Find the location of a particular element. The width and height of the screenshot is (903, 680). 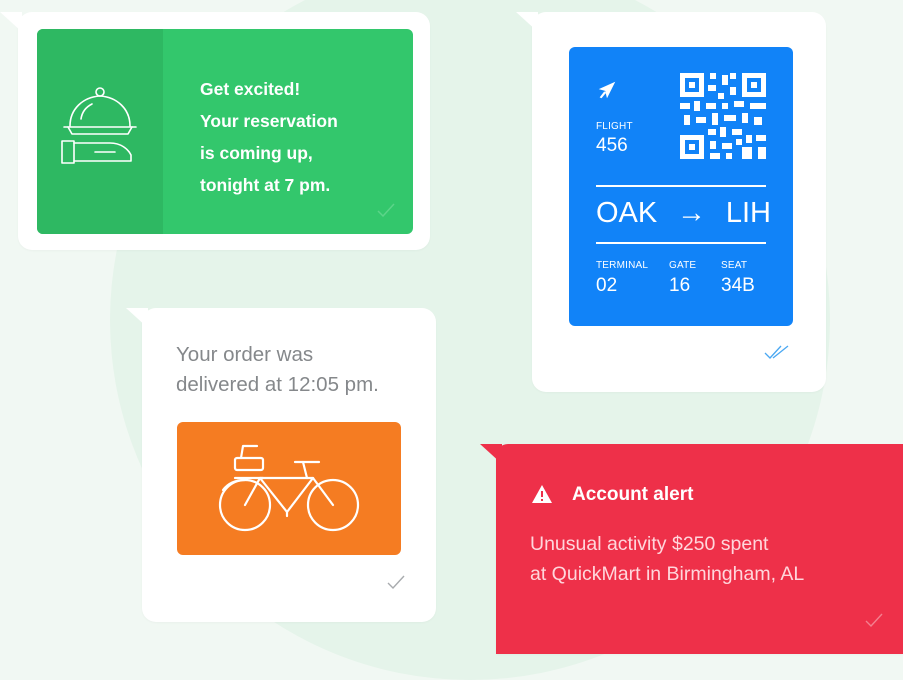

route: OAK → LIH is located at coordinates (683, 213).